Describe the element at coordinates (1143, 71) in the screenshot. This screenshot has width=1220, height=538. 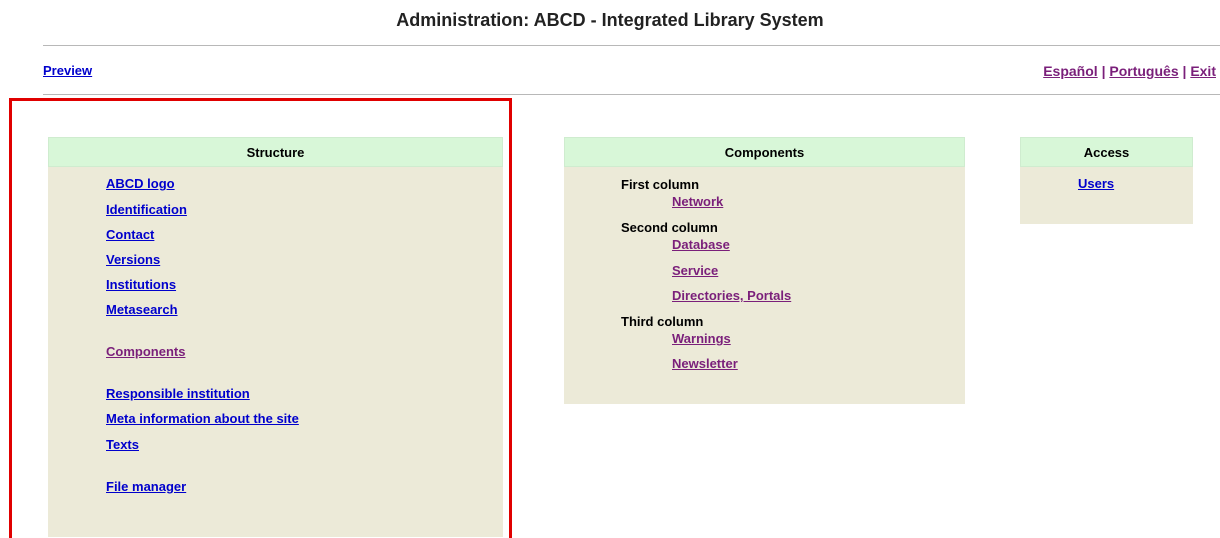
I see `language-portugues-link: Português` at that location.